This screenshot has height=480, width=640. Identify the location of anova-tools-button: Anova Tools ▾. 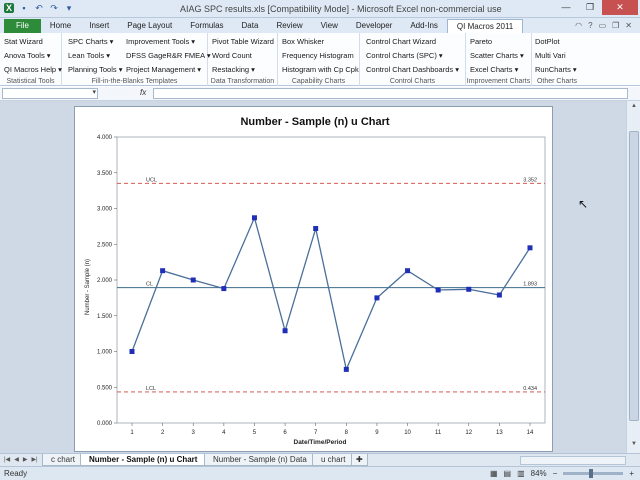
(27, 55).